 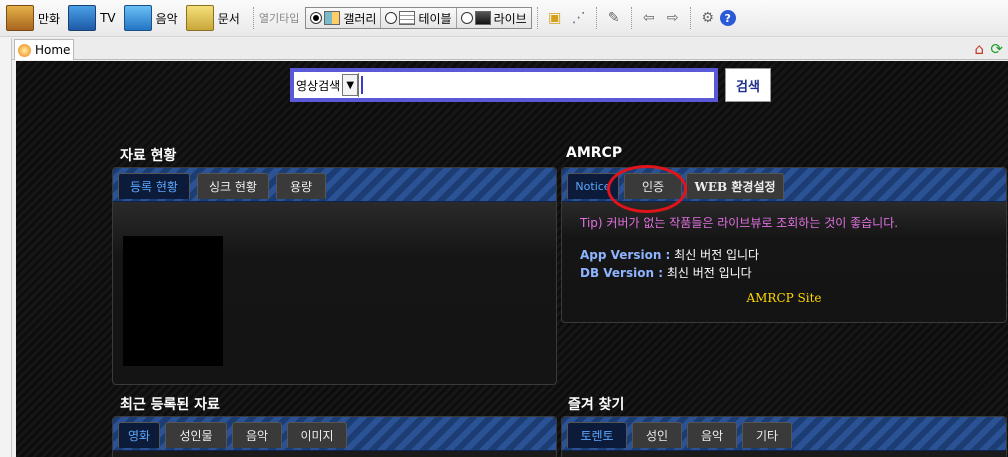 I want to click on open-type-label: 열기타입, so click(x=279, y=18).